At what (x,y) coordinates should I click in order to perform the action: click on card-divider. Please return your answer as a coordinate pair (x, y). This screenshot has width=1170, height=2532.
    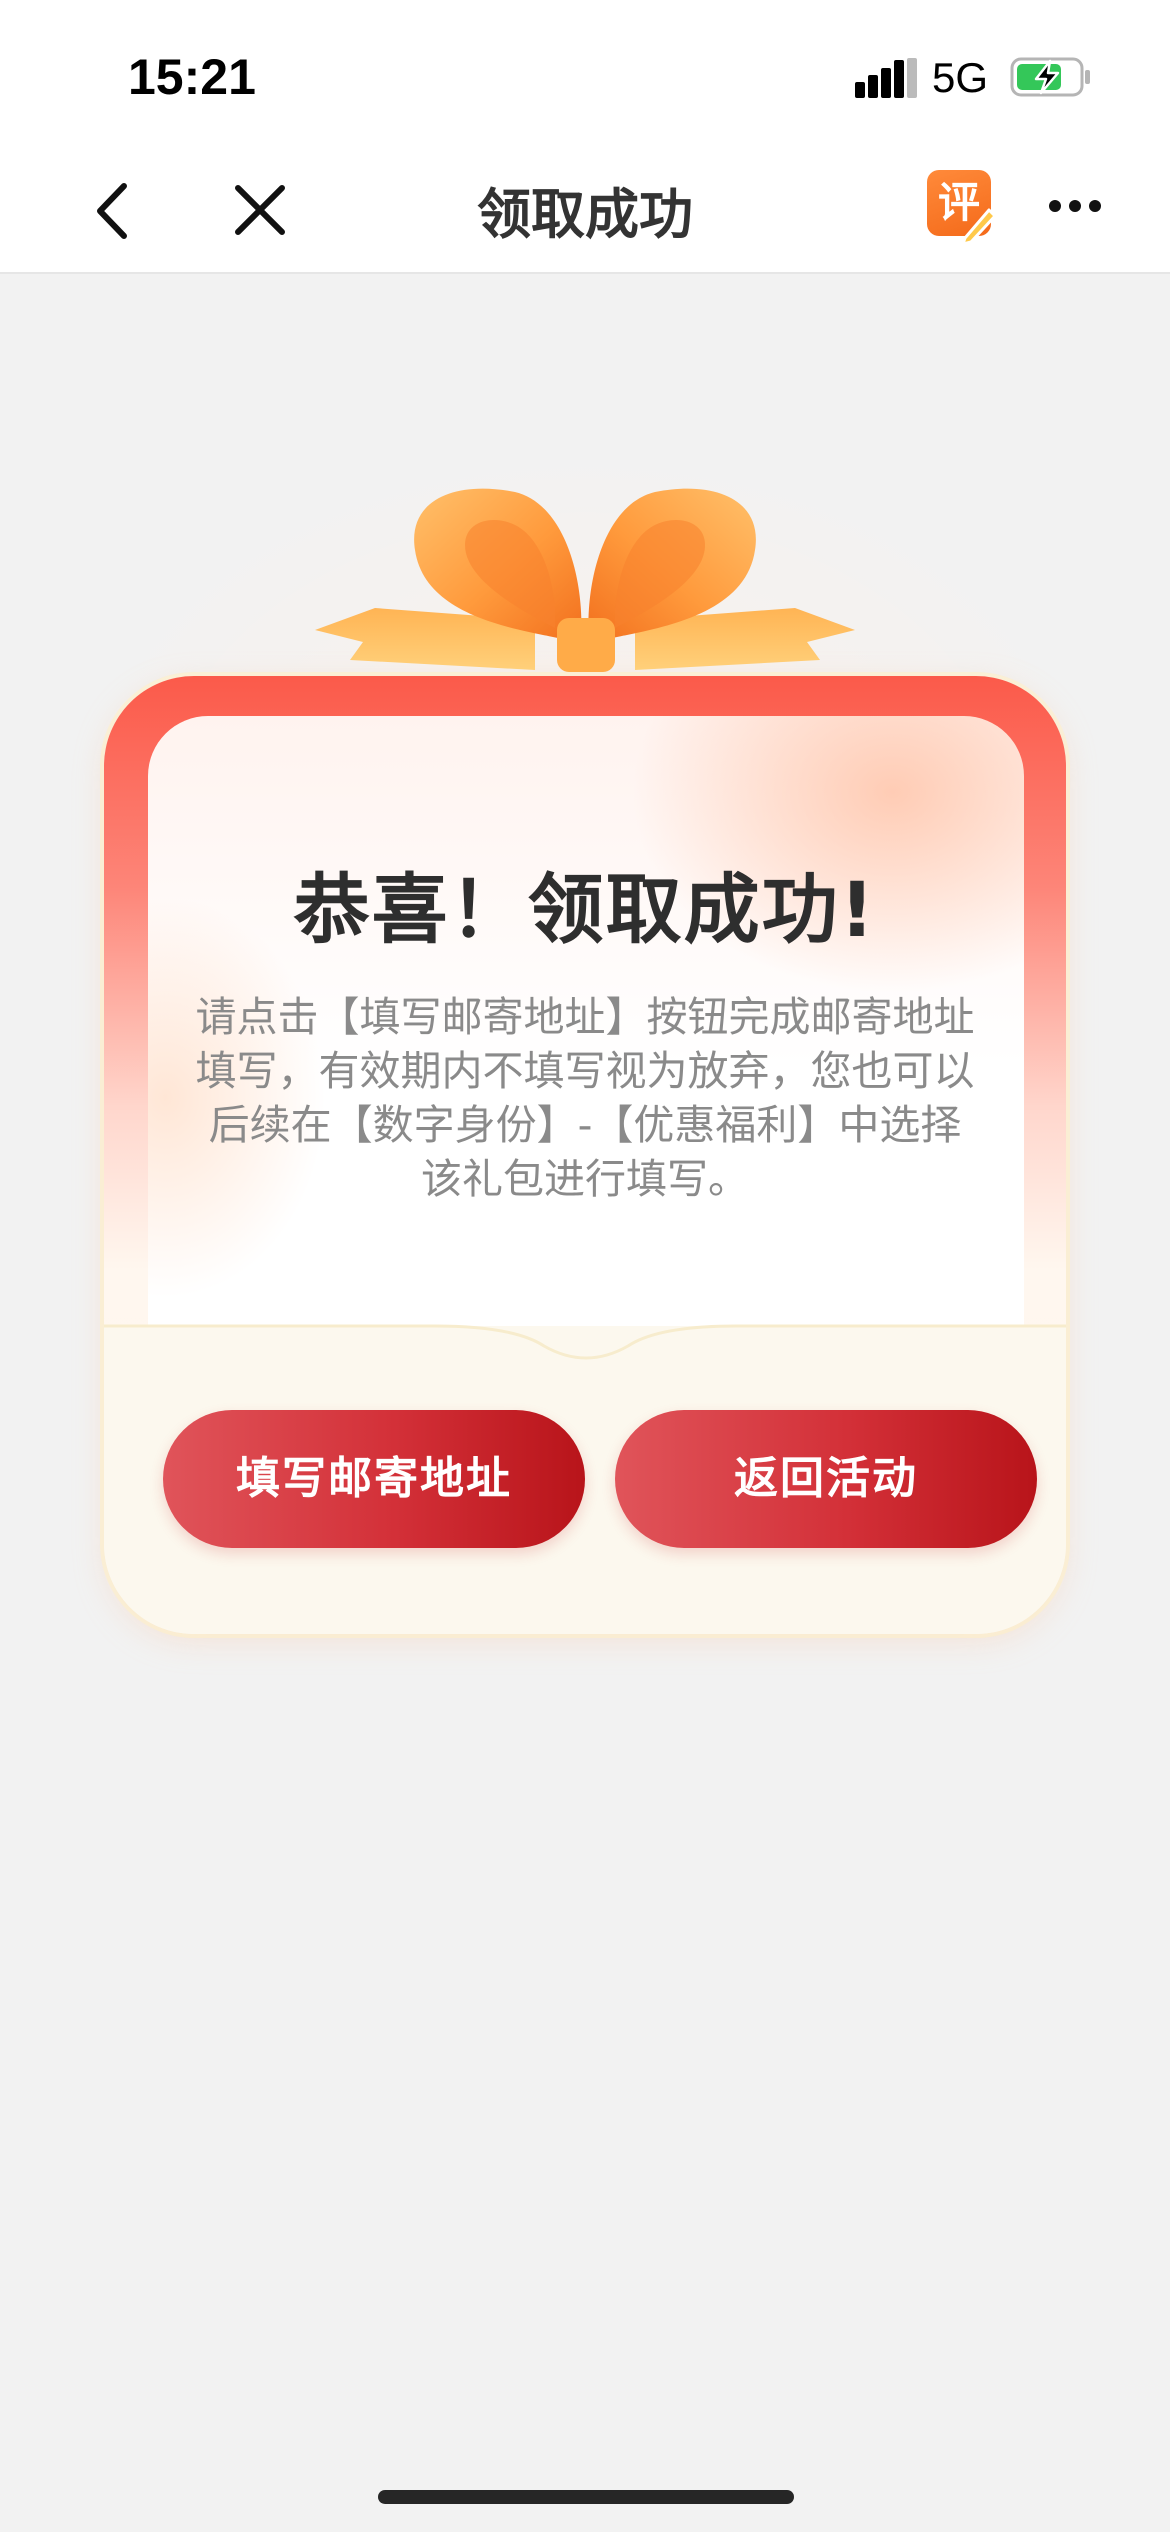
    Looking at the image, I should click on (585, 1352).